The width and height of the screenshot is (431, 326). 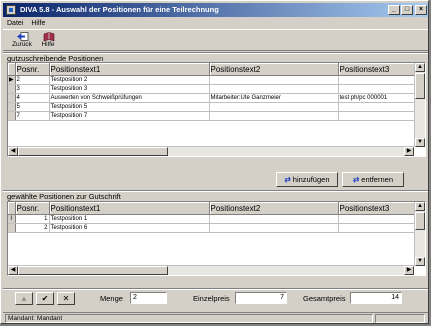 What do you see at coordinates (129, 116) in the screenshot?
I see `text1-cell: Testposition 7` at bounding box center [129, 116].